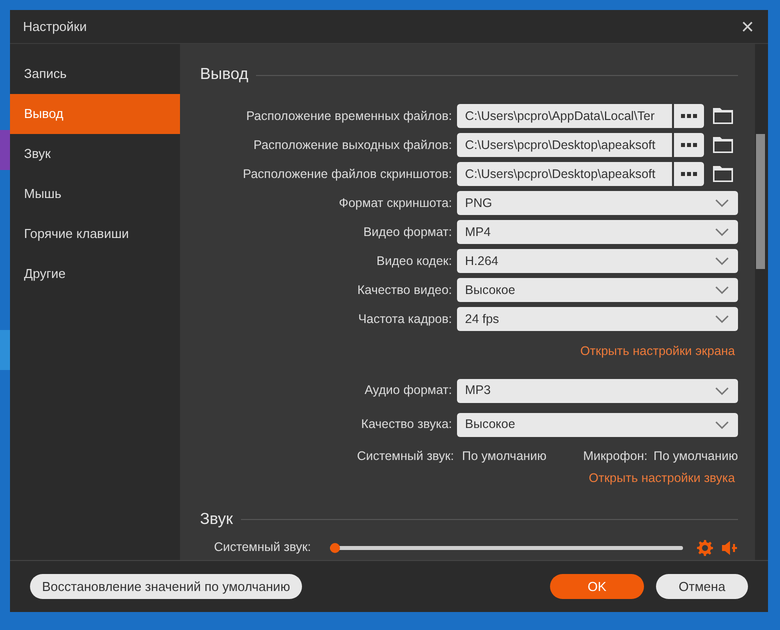 The width and height of the screenshot is (780, 630). Describe the element at coordinates (597, 390) in the screenshot. I see `dropdown: MP3` at that location.